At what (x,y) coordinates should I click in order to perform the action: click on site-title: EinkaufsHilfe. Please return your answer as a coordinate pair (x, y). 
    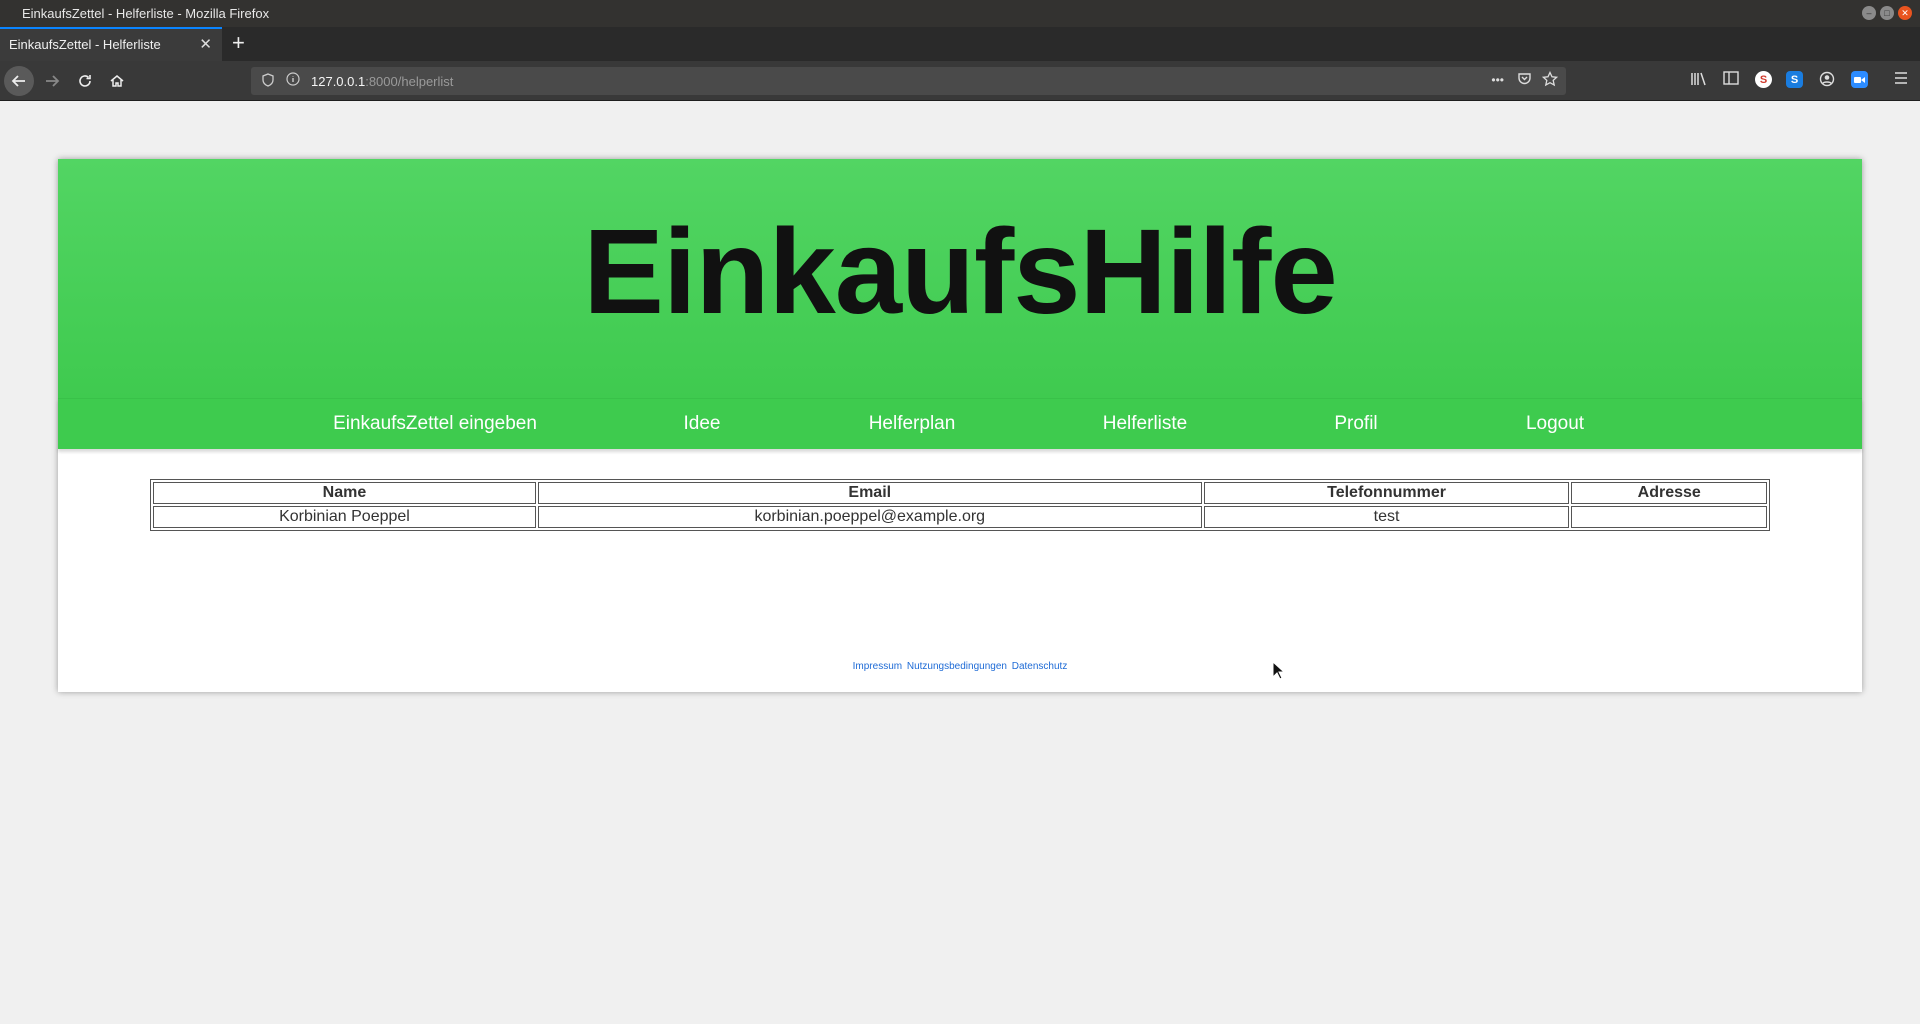
    Looking at the image, I should click on (960, 271).